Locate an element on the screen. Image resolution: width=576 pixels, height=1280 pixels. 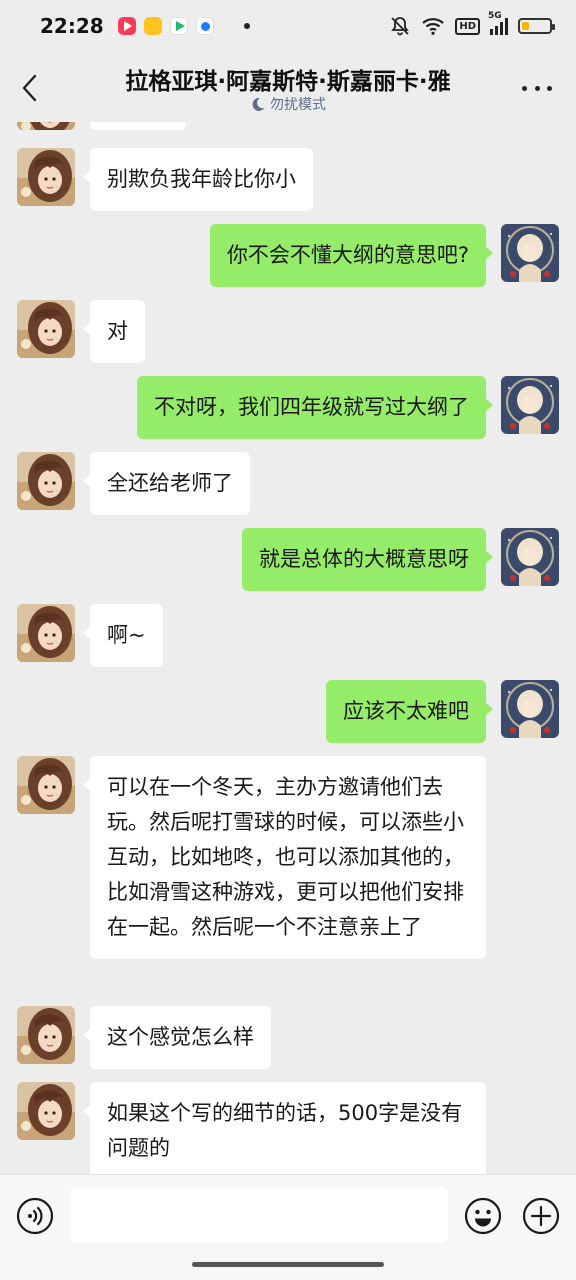
message-bubble: 全还给老师了 is located at coordinates (166, 483).